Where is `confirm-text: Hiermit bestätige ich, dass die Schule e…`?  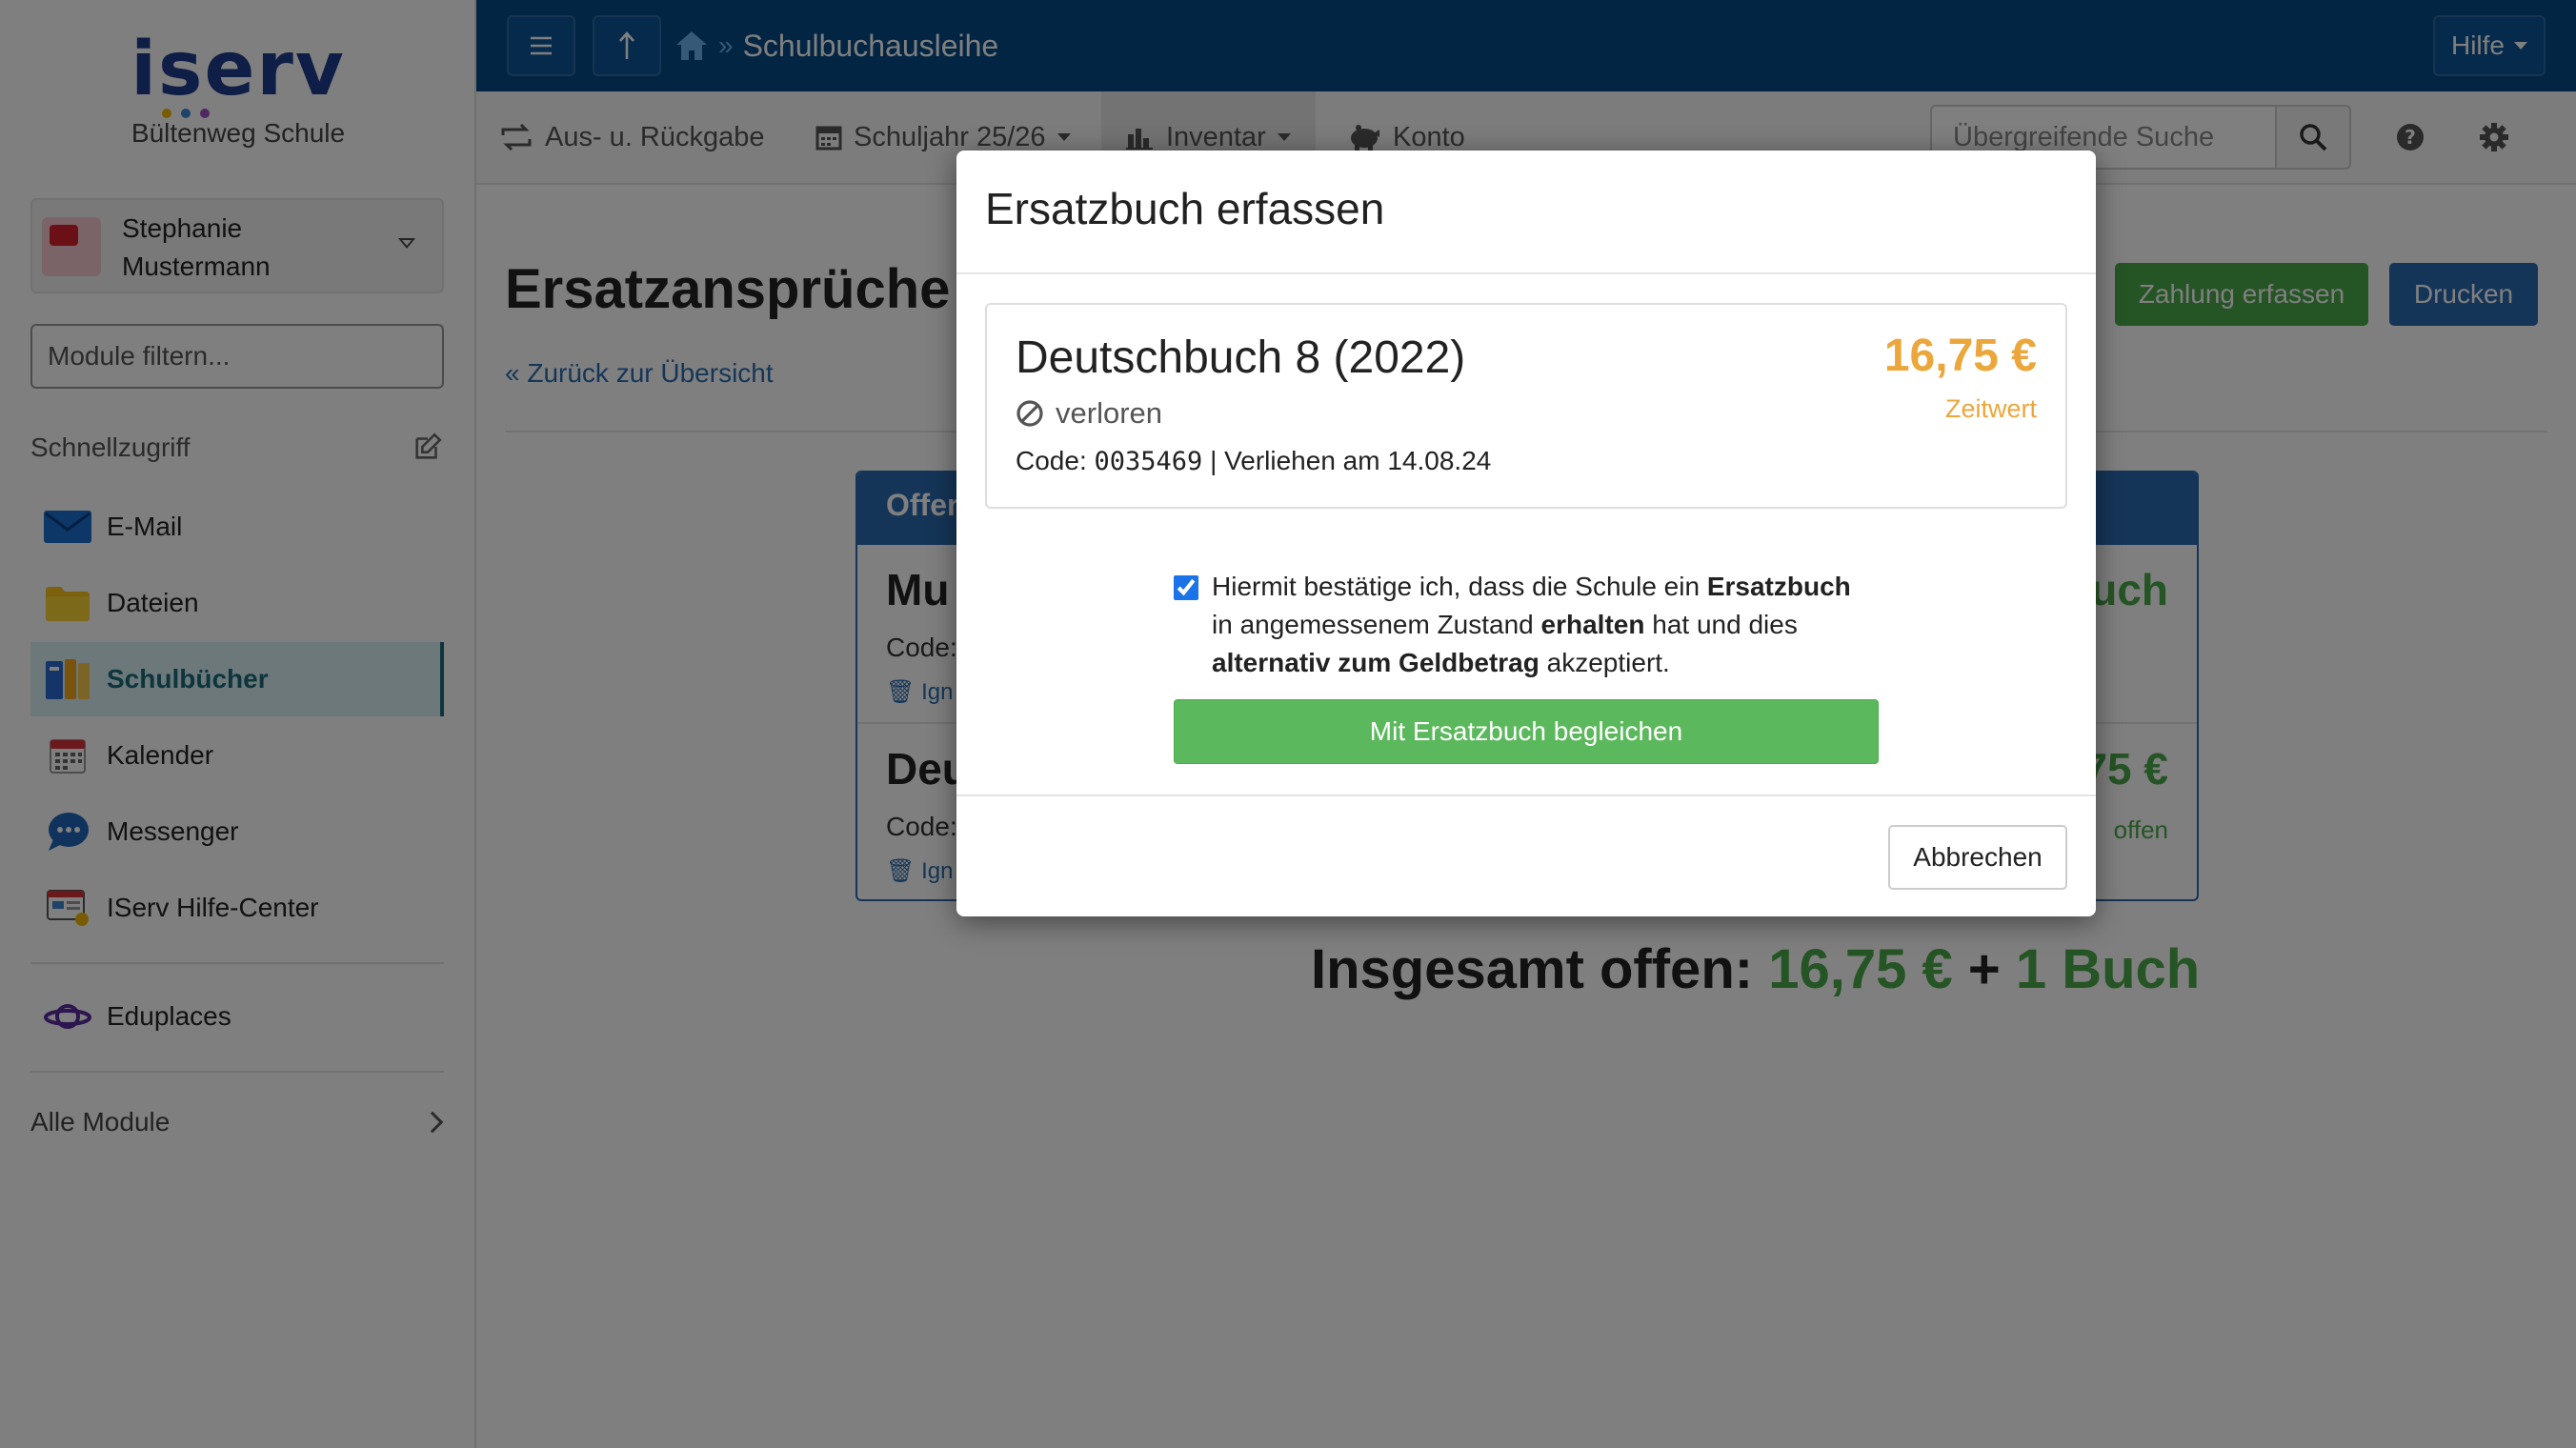 confirm-text: Hiermit bestätige ich, dass die Schule e… is located at coordinates (1460, 586).